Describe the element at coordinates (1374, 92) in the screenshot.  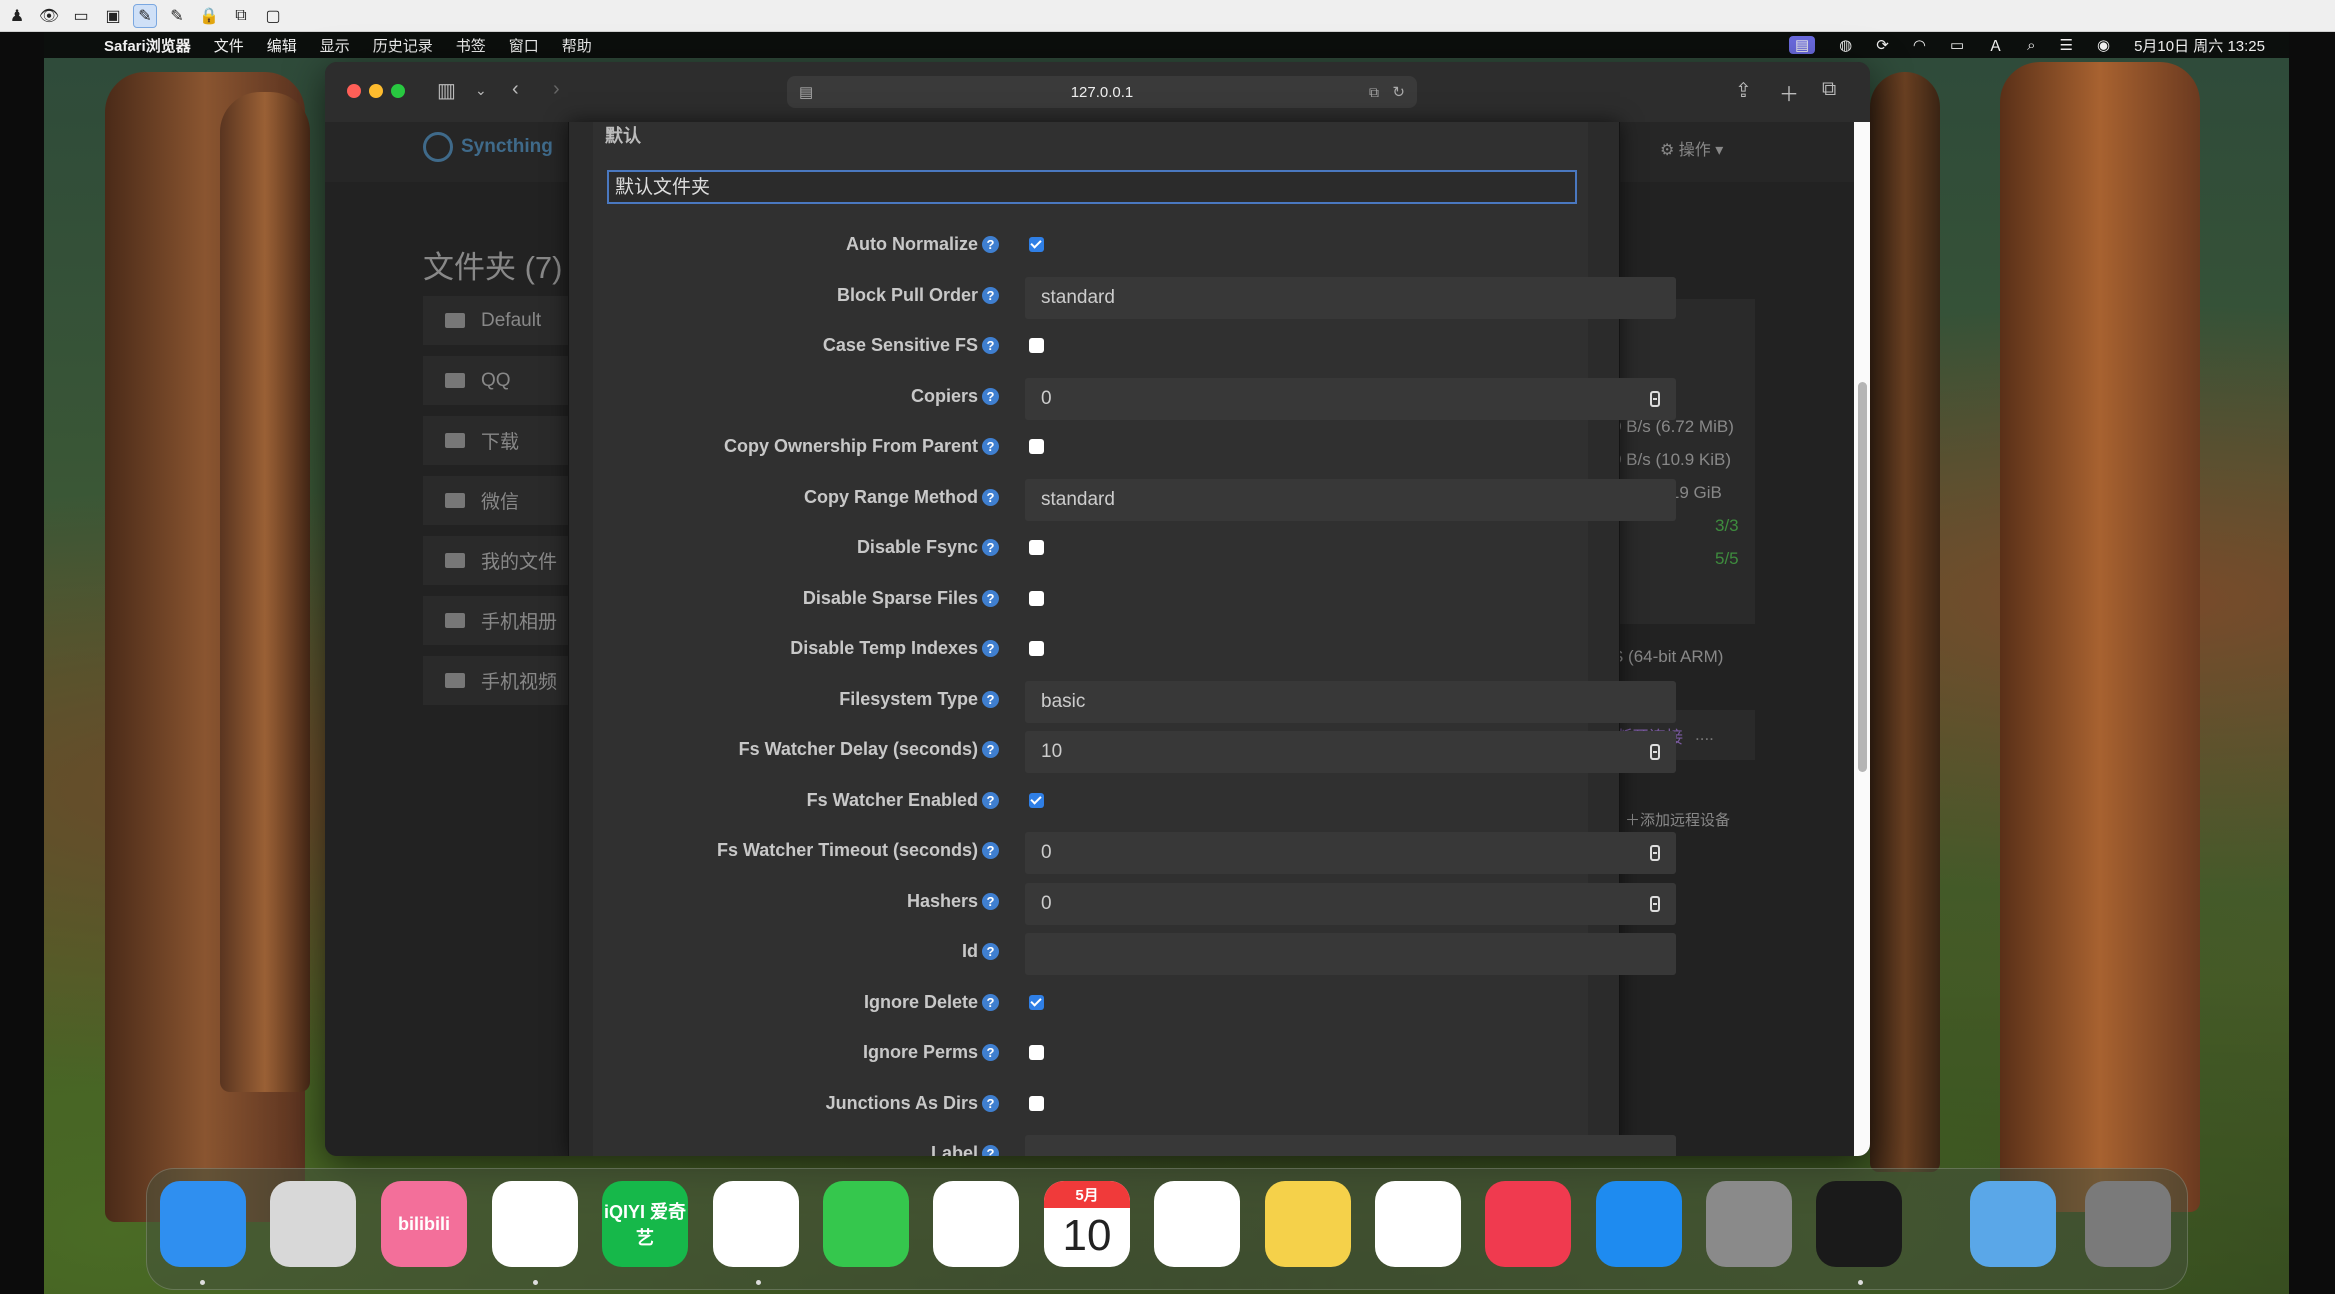
I see `translate-icon: ⧉` at that location.